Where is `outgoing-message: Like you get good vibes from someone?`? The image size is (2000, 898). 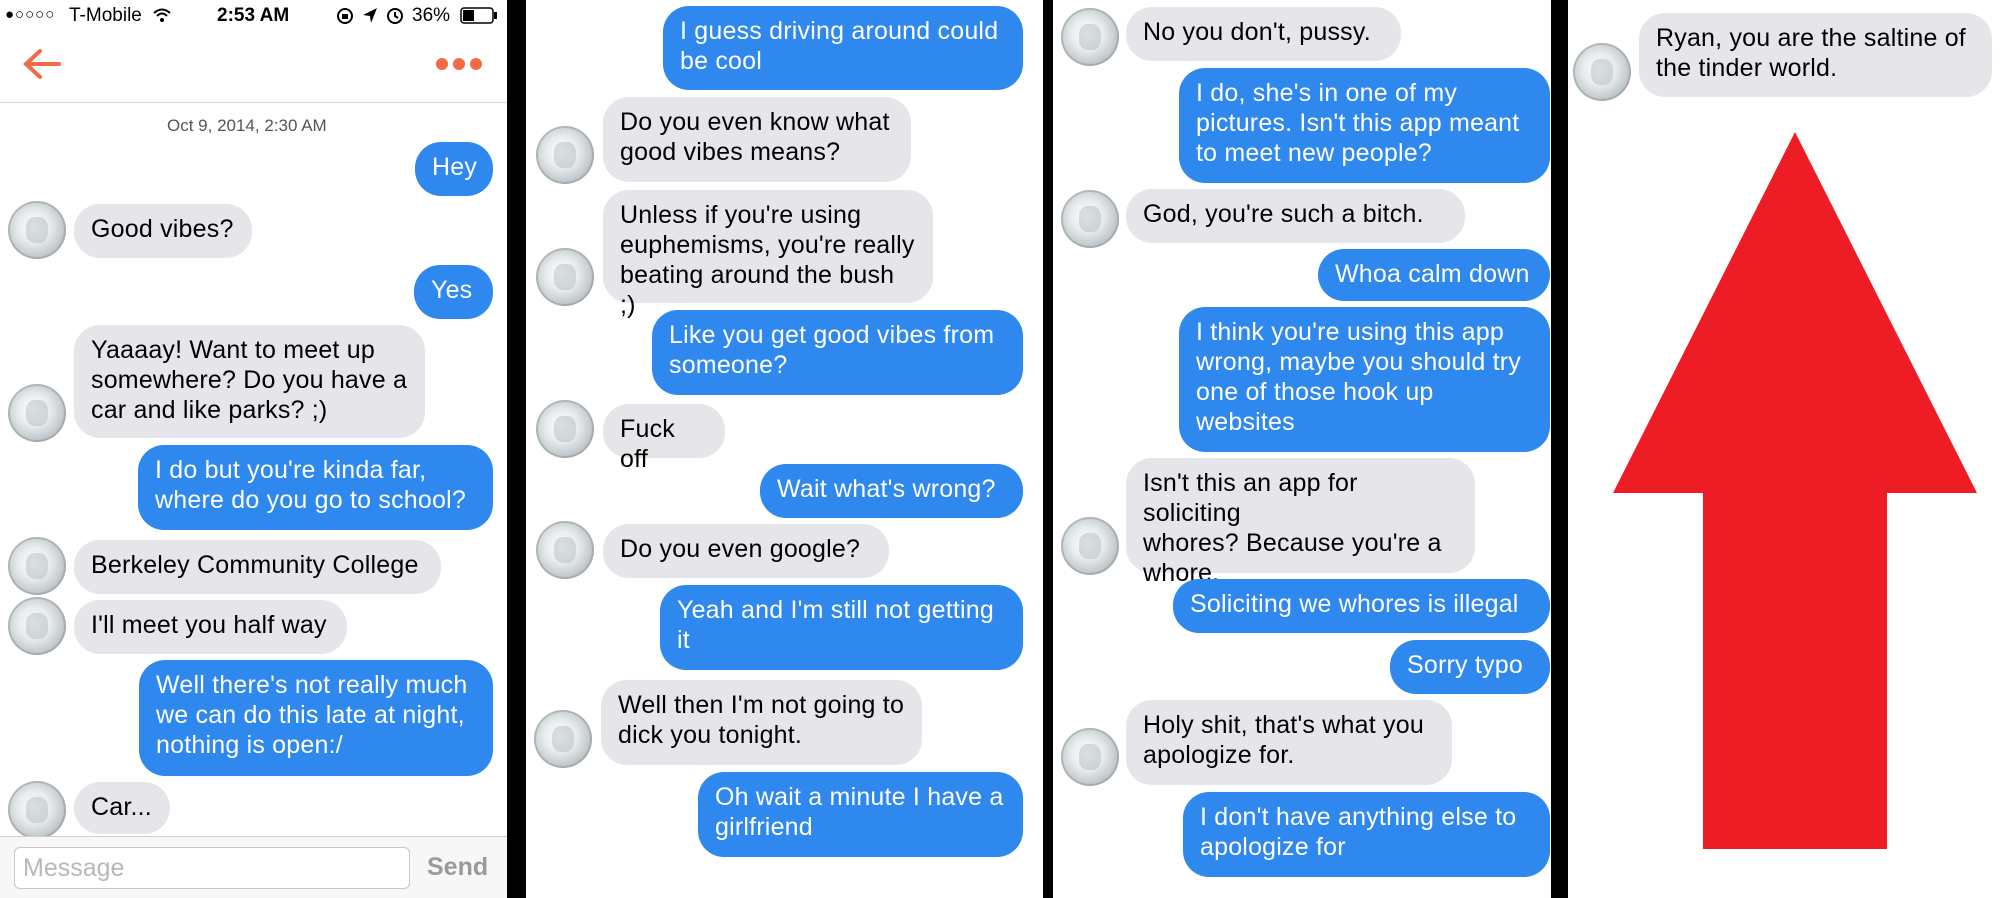
outgoing-message: Like you get good vibes from someone? is located at coordinates (837, 352).